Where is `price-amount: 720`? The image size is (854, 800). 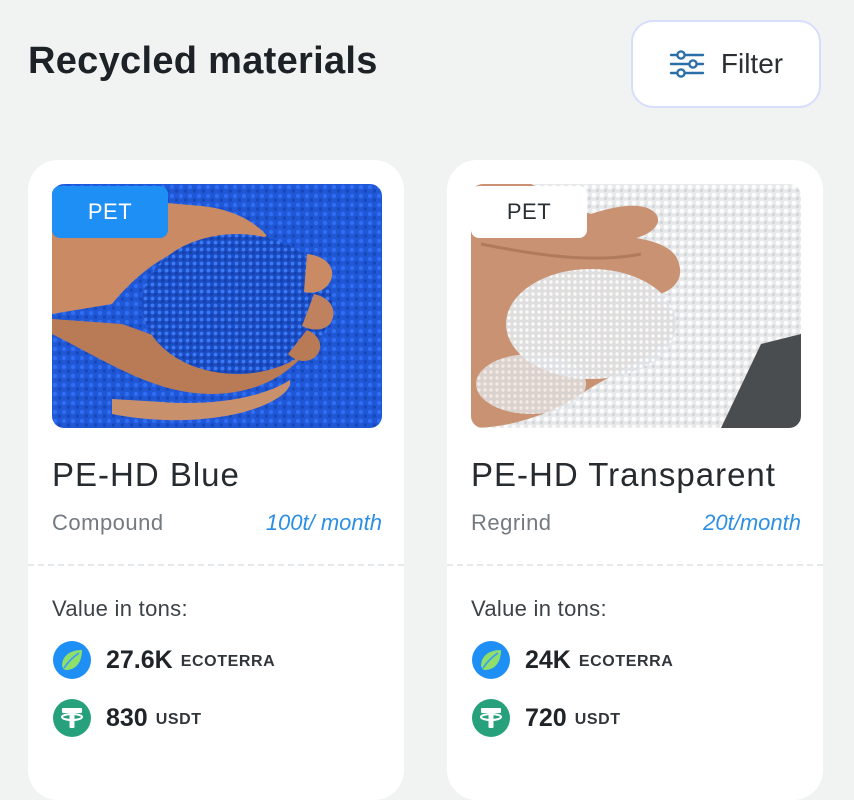 price-amount: 720 is located at coordinates (546, 717).